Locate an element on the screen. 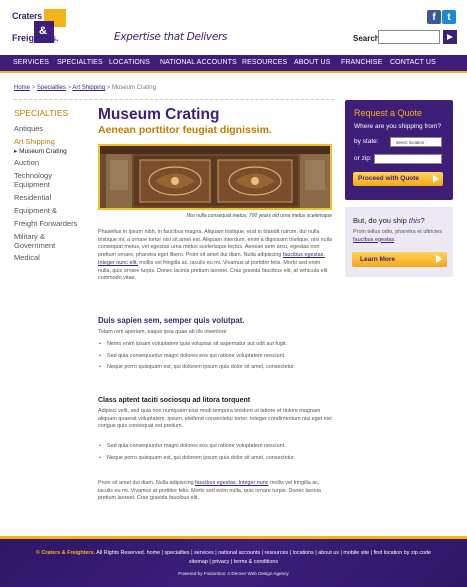 This screenshot has width=467, height=587. title-text: But, do you ship is located at coordinates (381, 220).